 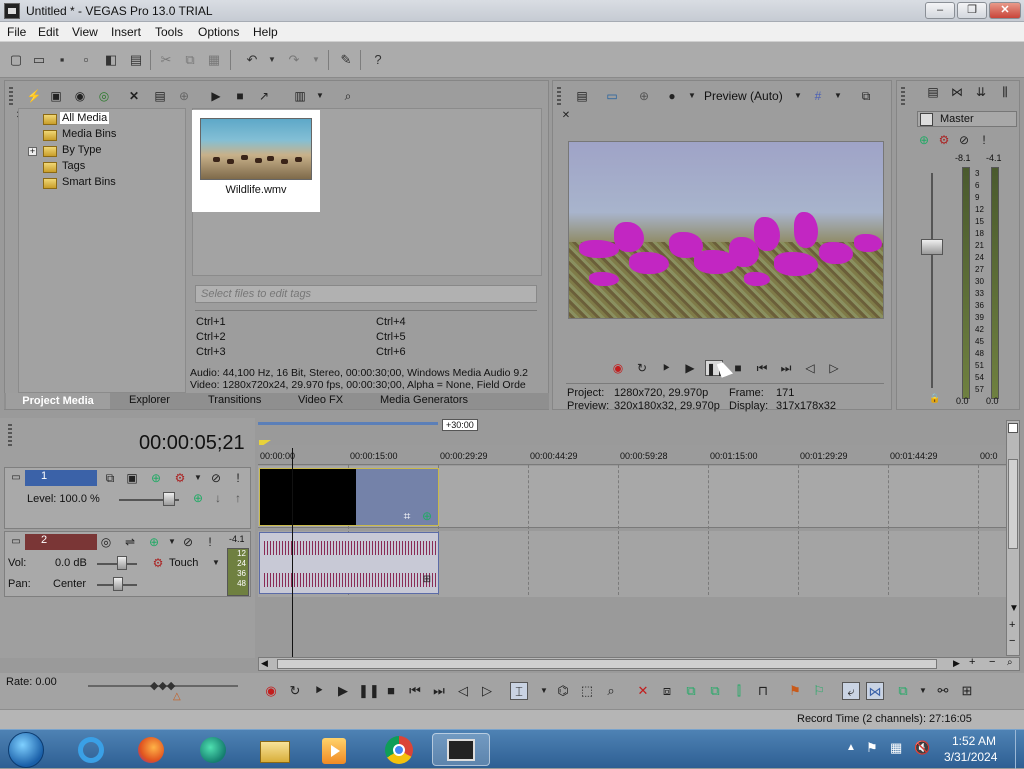 I want to click on pause-icon: ❚❚, so click(x=369, y=691).